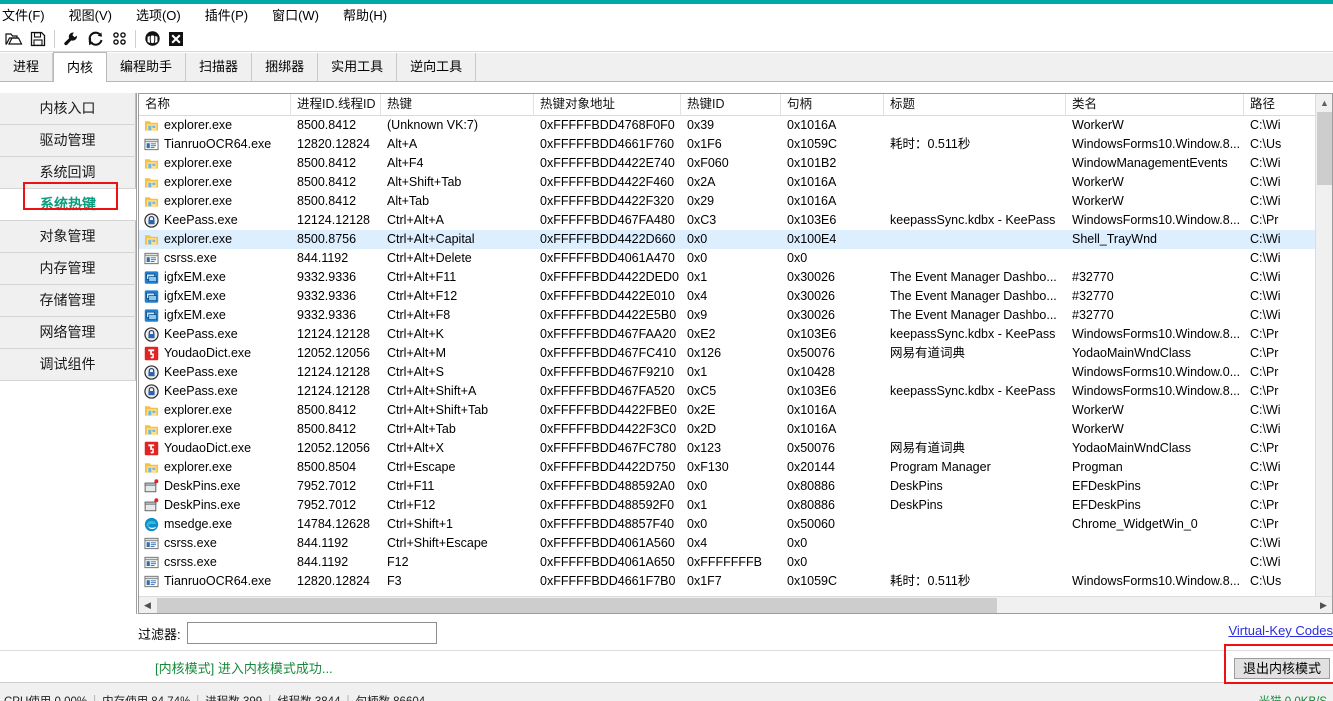  What do you see at coordinates (607, 125) in the screenshot?
I see `cell-addr: 0xFFFFFBDD4768F0F0` at bounding box center [607, 125].